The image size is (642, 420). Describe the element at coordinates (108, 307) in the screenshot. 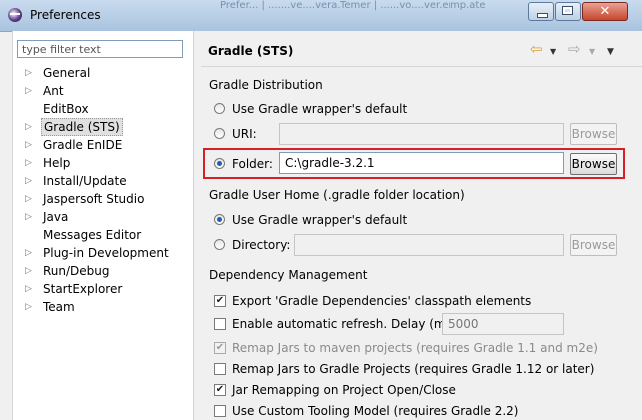

I see `tree-item-team: ▷ Team` at that location.